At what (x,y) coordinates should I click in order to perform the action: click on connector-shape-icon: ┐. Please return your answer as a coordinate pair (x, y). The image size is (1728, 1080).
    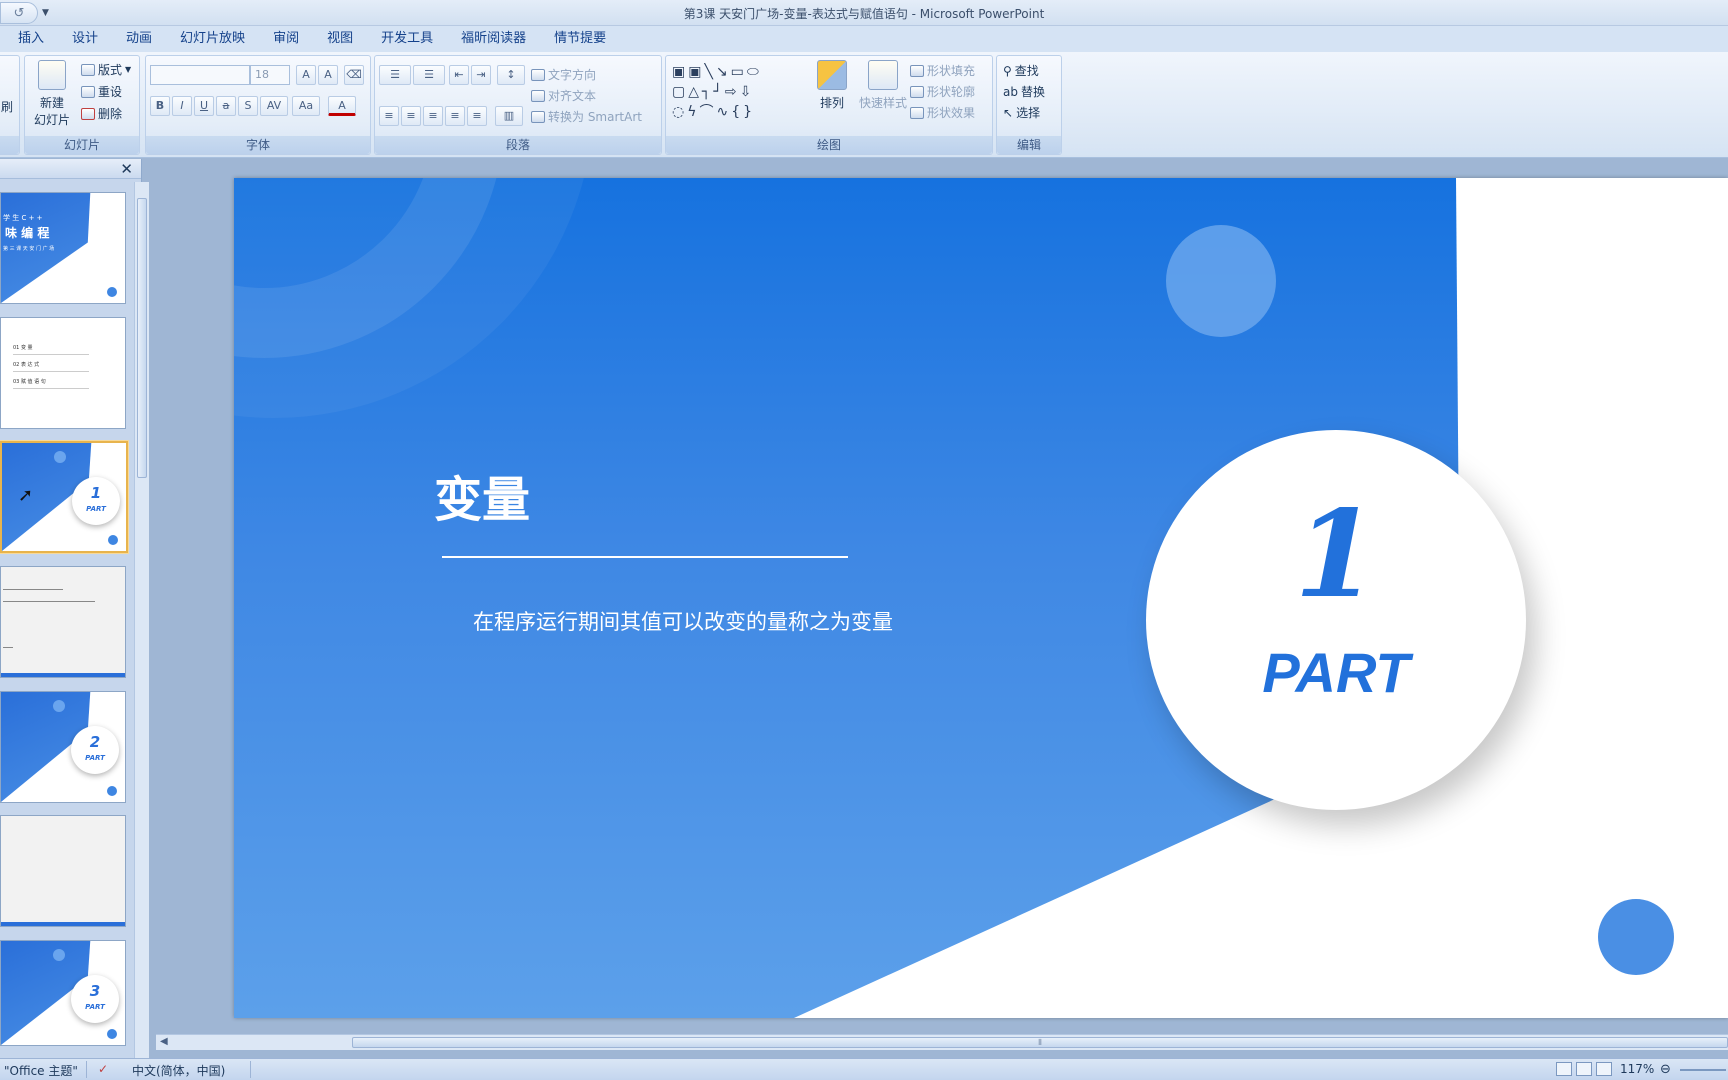
    Looking at the image, I should click on (707, 92).